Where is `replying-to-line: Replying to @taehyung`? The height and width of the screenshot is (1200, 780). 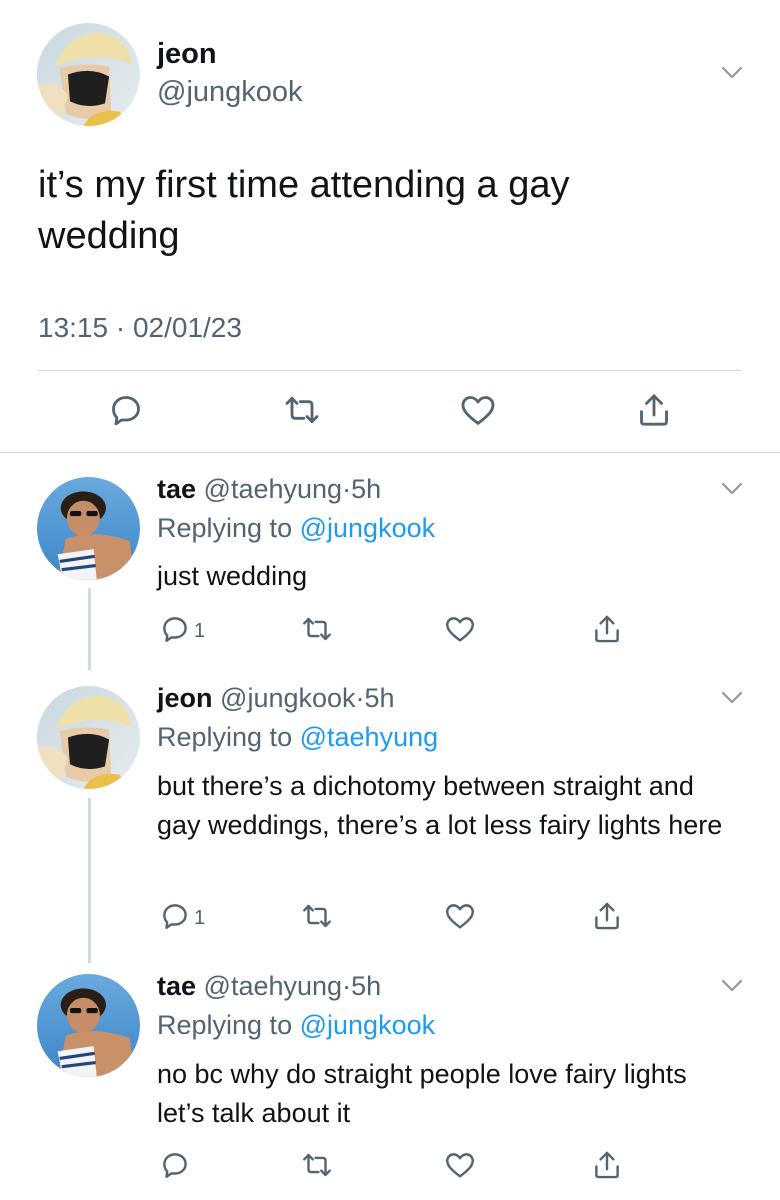 replying-to-line: Replying to @taehyung is located at coordinates (297, 737).